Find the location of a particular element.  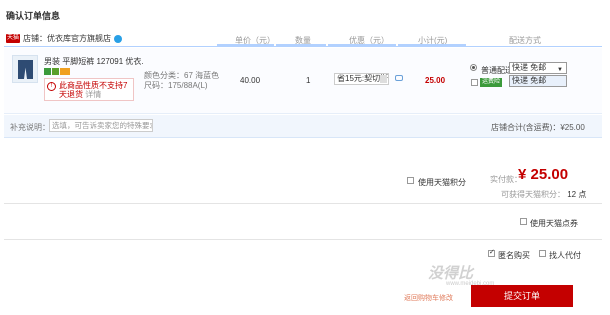

product-size: 尺码：175/88A(L) is located at coordinates (176, 85).